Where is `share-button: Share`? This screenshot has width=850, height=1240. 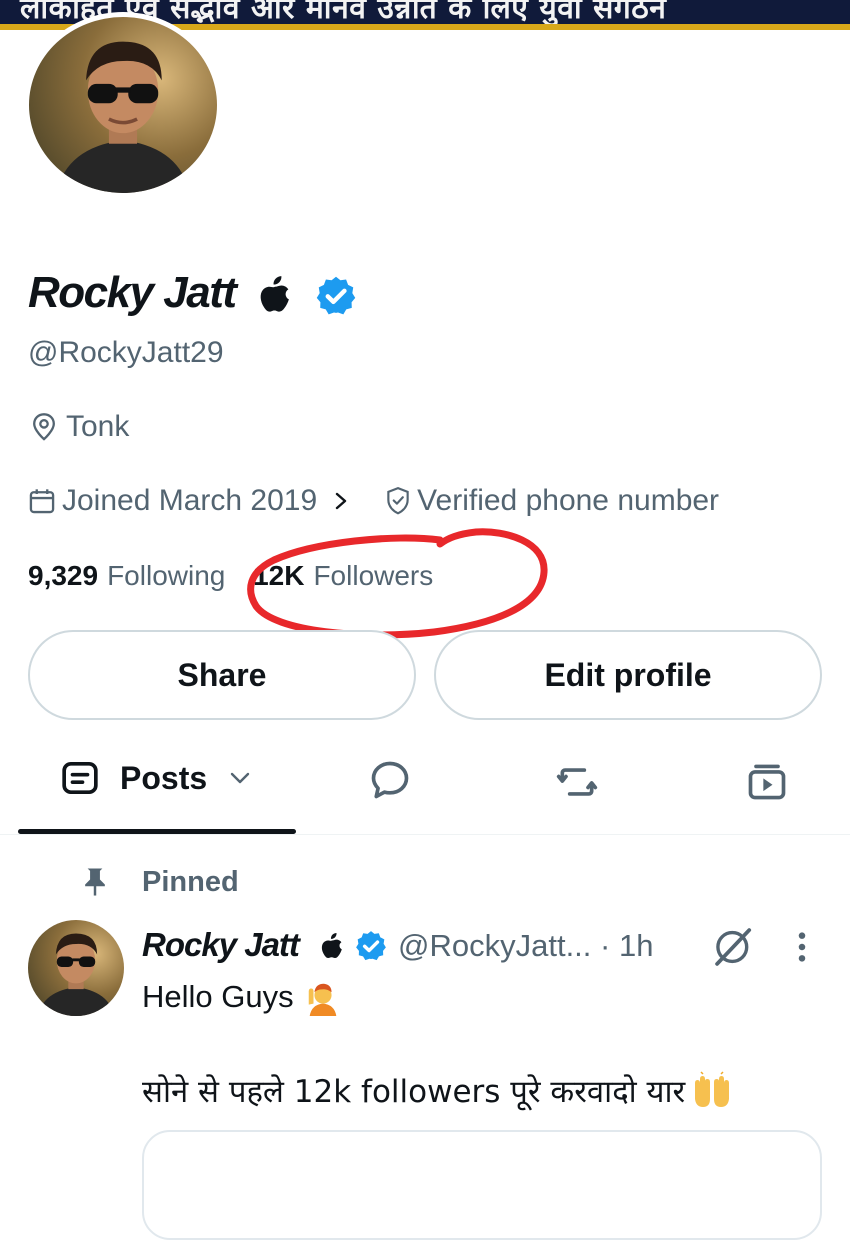 share-button: Share is located at coordinates (222, 675).